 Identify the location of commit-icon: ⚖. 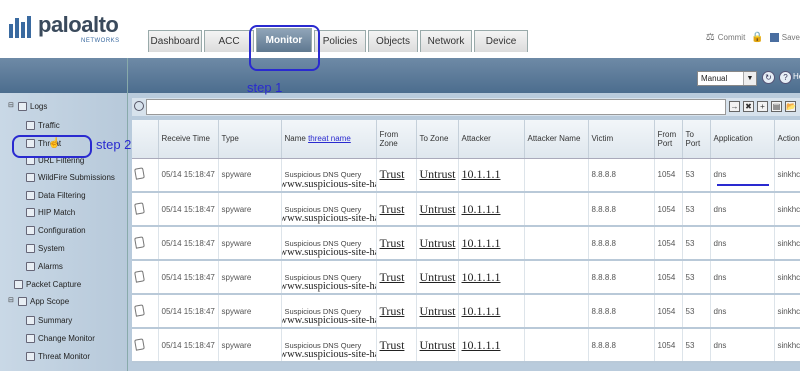
(710, 37).